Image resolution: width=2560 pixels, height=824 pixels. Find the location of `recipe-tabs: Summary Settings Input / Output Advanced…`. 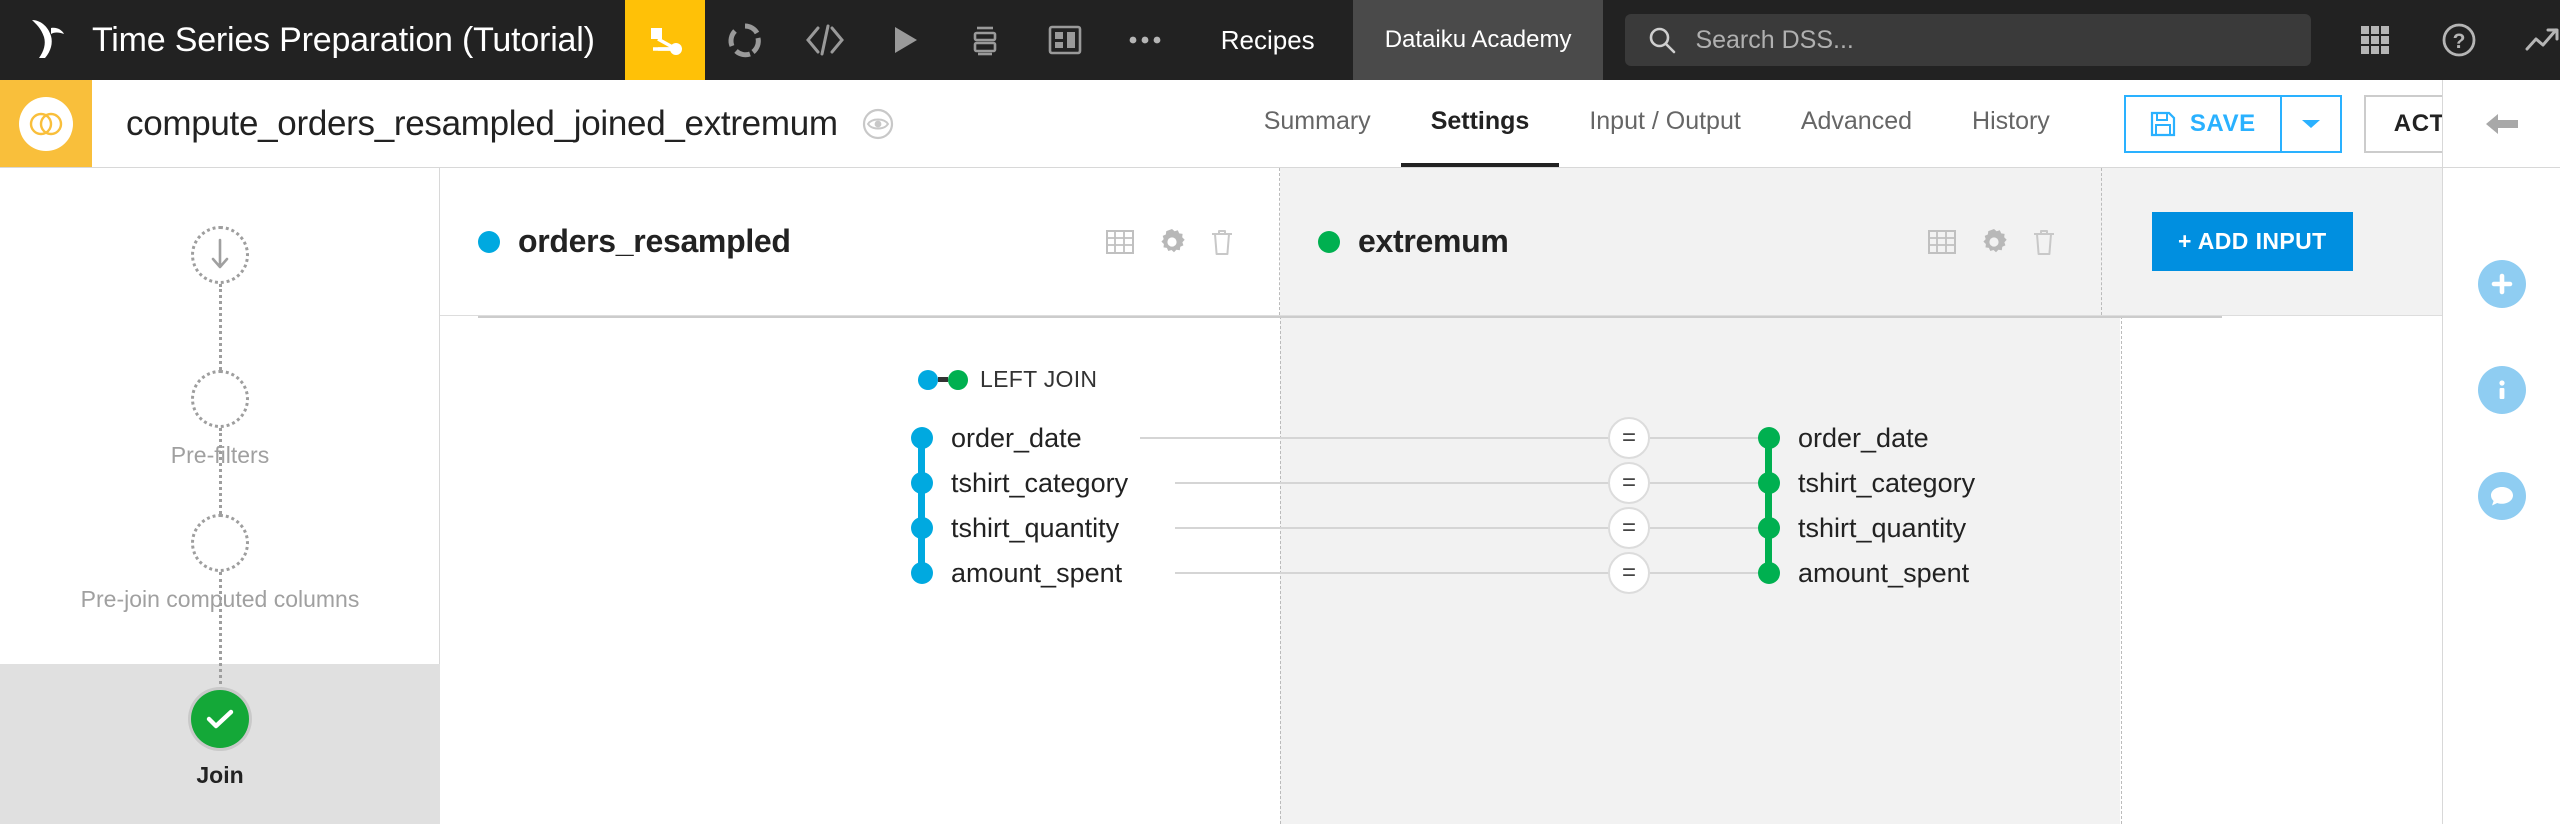

recipe-tabs: Summary Settings Input / Output Advanced… is located at coordinates (1657, 123).